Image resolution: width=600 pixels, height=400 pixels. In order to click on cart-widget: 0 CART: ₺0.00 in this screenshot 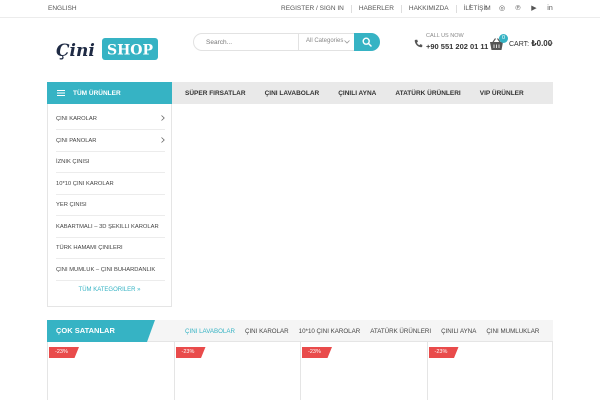, I will do `click(521, 44)`.